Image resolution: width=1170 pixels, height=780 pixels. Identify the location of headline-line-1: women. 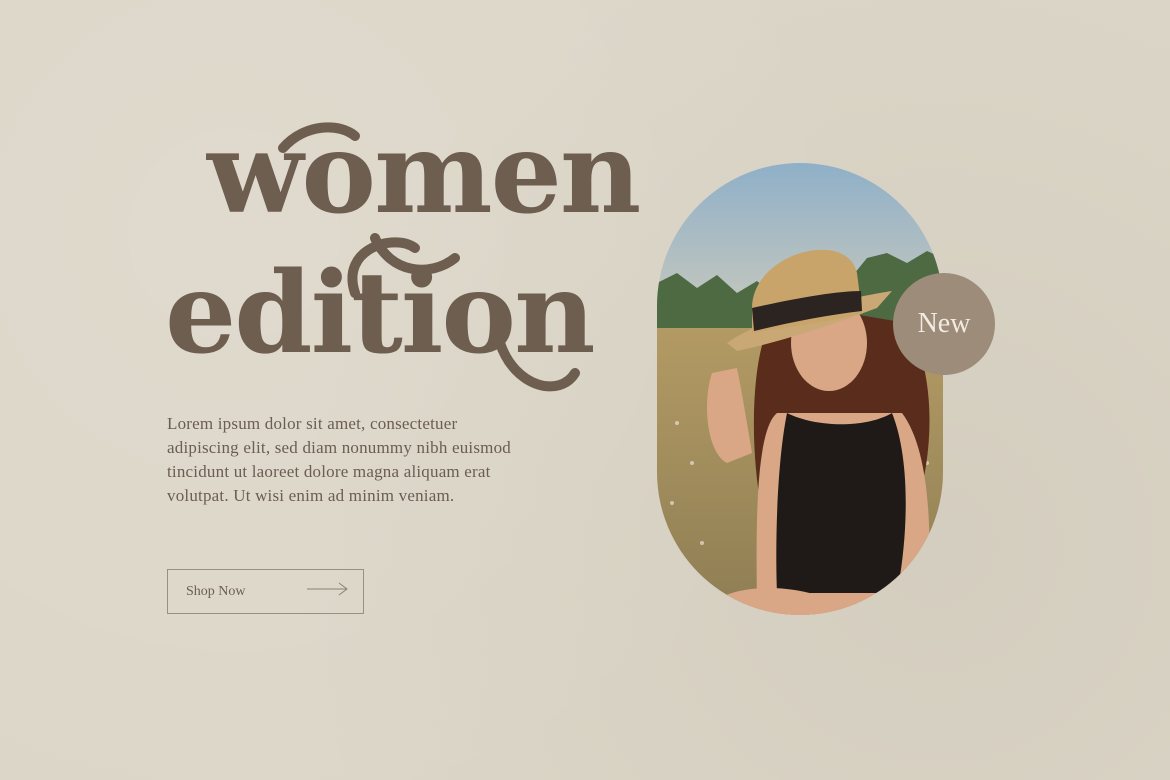
(424, 173).